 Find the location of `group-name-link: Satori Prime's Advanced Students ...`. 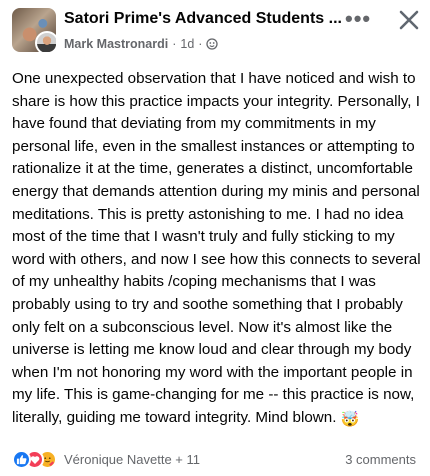

group-name-link: Satori Prime's Advanced Students ... is located at coordinates (209, 19).